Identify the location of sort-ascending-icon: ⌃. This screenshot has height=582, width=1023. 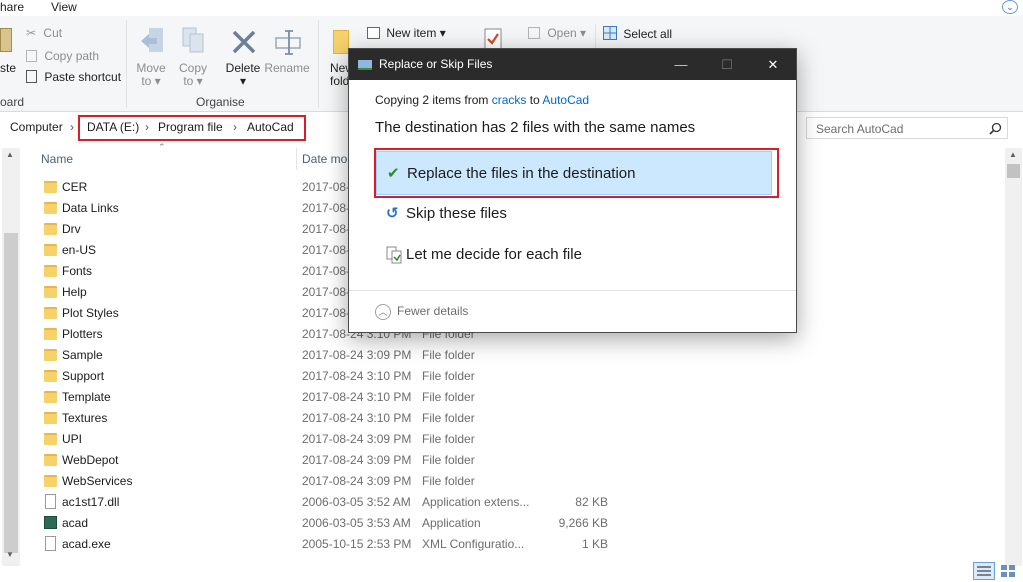
(162, 147).